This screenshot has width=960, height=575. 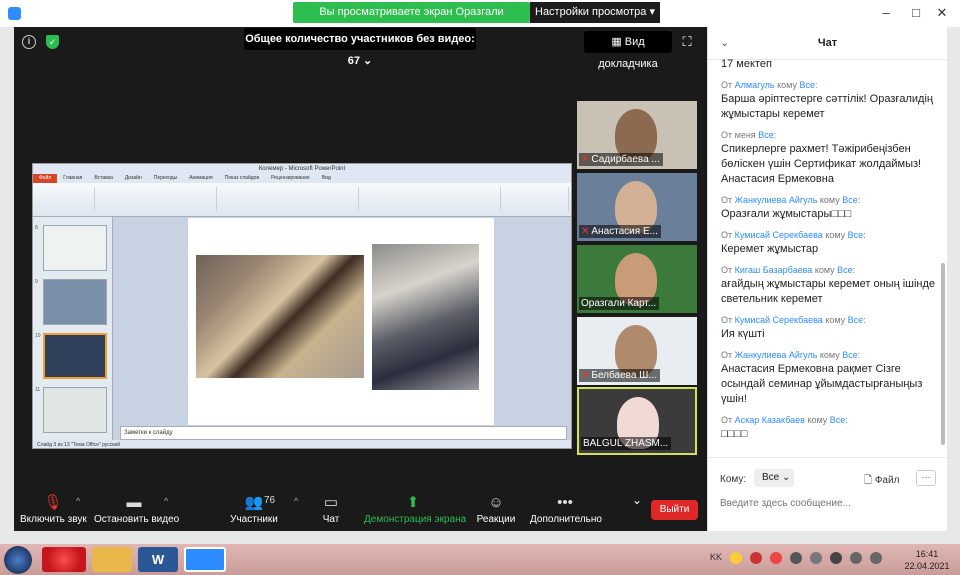 What do you see at coordinates (796, 558) in the screenshot?
I see `update-icon` at bounding box center [796, 558].